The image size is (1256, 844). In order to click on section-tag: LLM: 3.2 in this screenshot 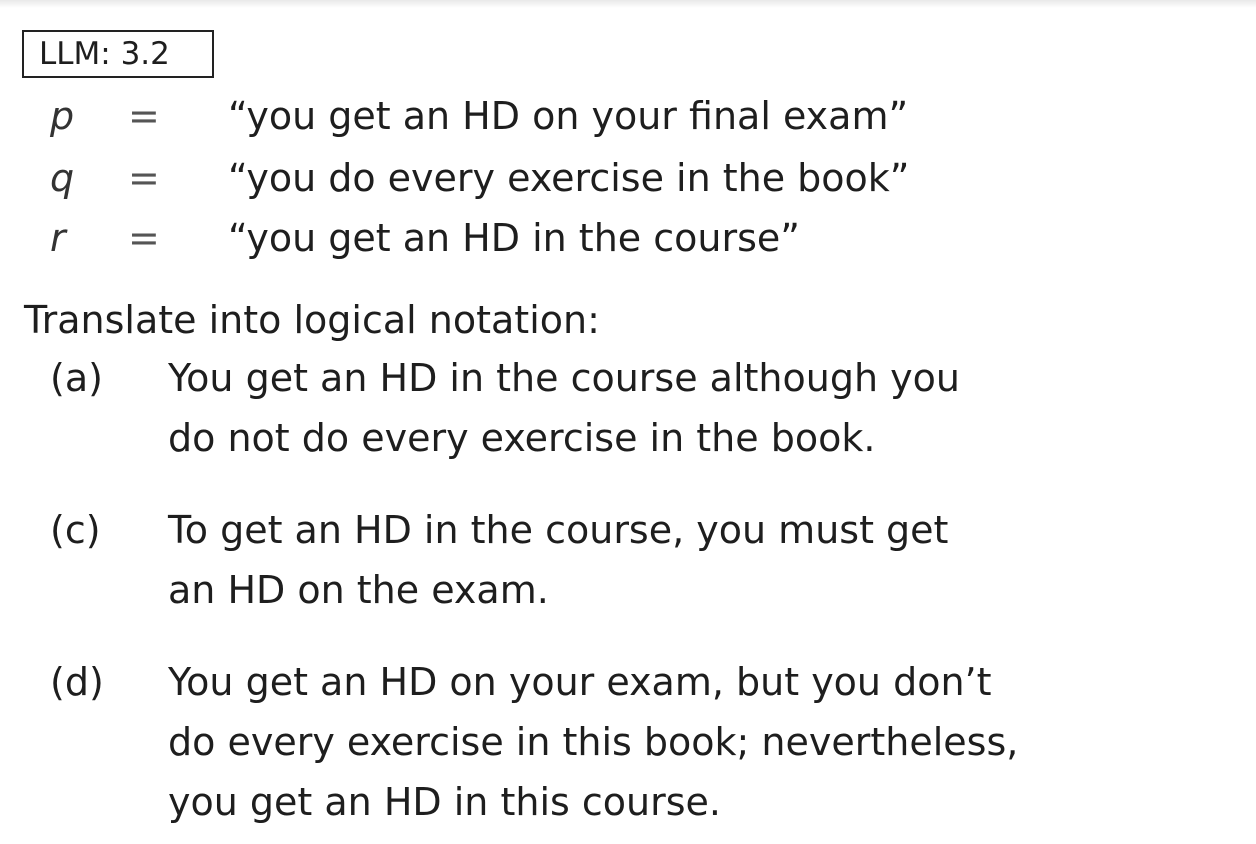, I will do `click(118, 54)`.